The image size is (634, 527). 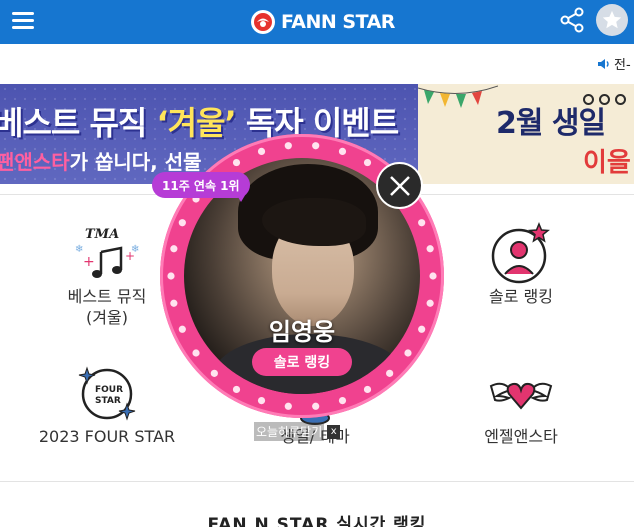 I want to click on menu-angel-star: 엔젤앤스타, so click(x=521, y=404).